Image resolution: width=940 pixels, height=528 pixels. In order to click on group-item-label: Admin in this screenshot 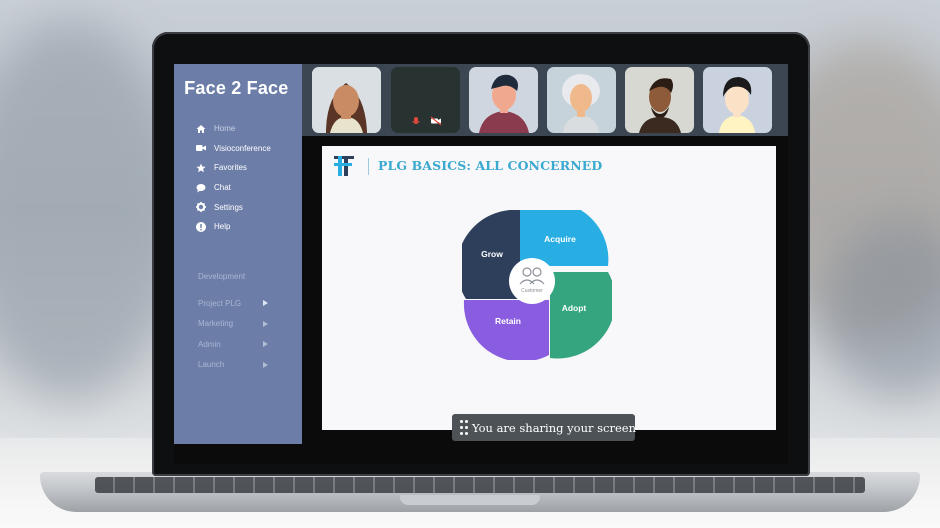, I will do `click(209, 344)`.